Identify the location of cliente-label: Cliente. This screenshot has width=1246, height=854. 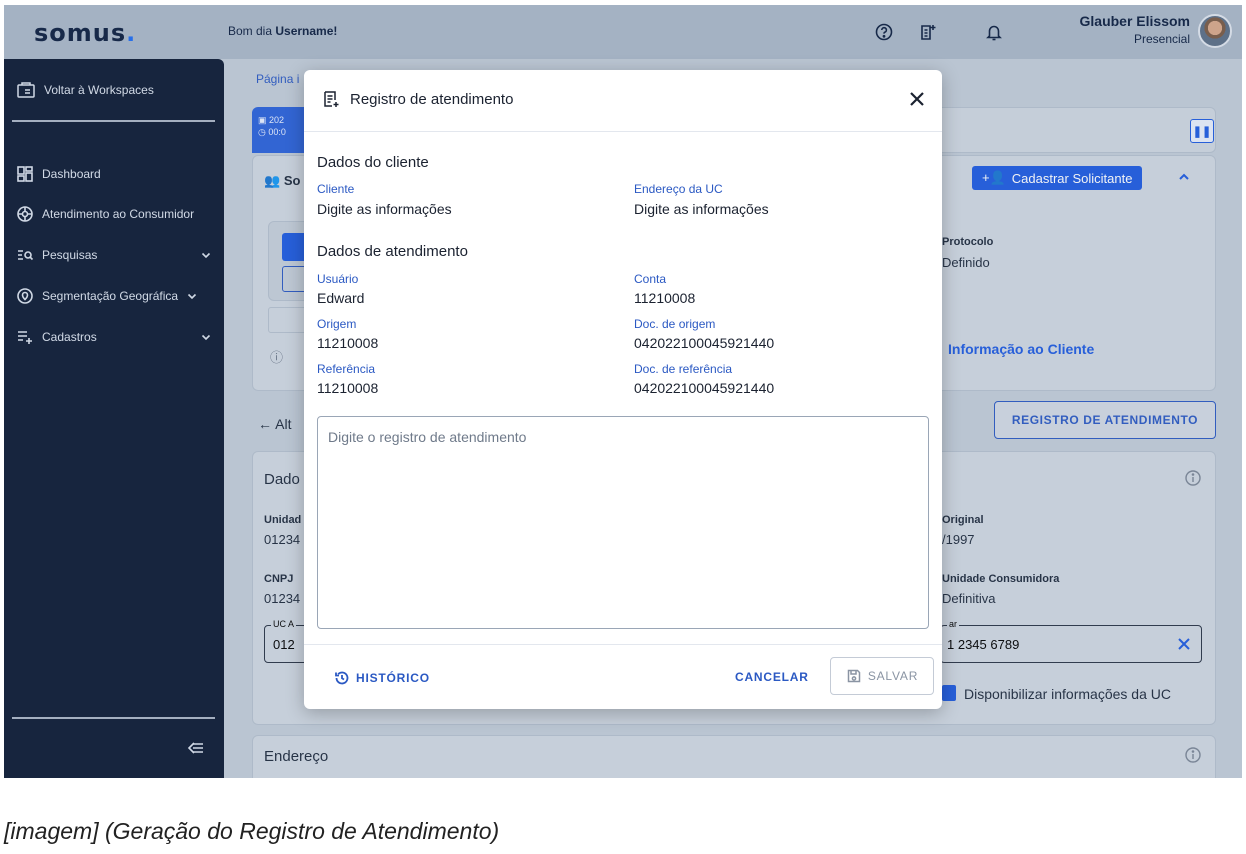
(336, 189).